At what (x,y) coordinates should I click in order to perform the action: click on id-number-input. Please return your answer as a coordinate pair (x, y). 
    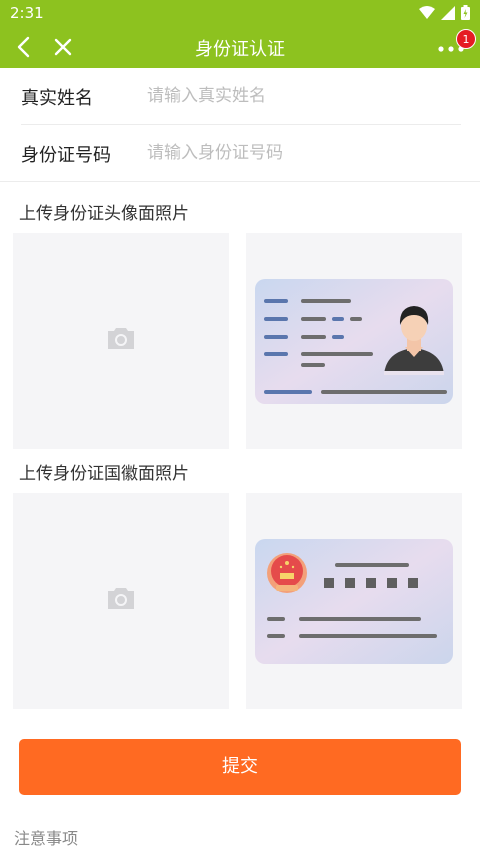
    Looking at the image, I should click on (297, 153).